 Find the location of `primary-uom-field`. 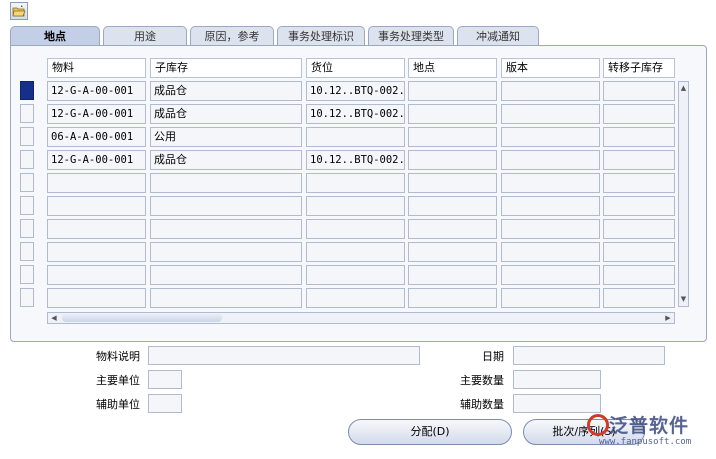

primary-uom-field is located at coordinates (165, 379).